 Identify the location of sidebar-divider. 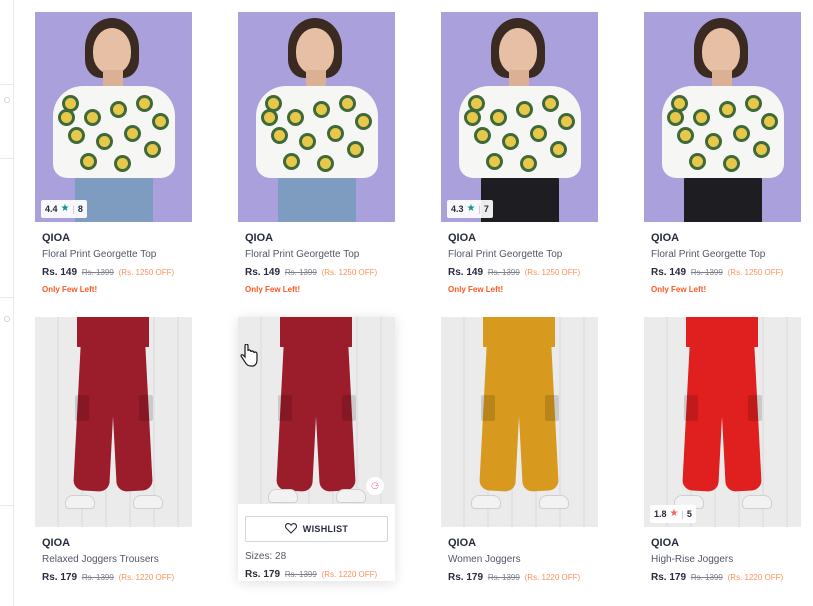
(7, 297).